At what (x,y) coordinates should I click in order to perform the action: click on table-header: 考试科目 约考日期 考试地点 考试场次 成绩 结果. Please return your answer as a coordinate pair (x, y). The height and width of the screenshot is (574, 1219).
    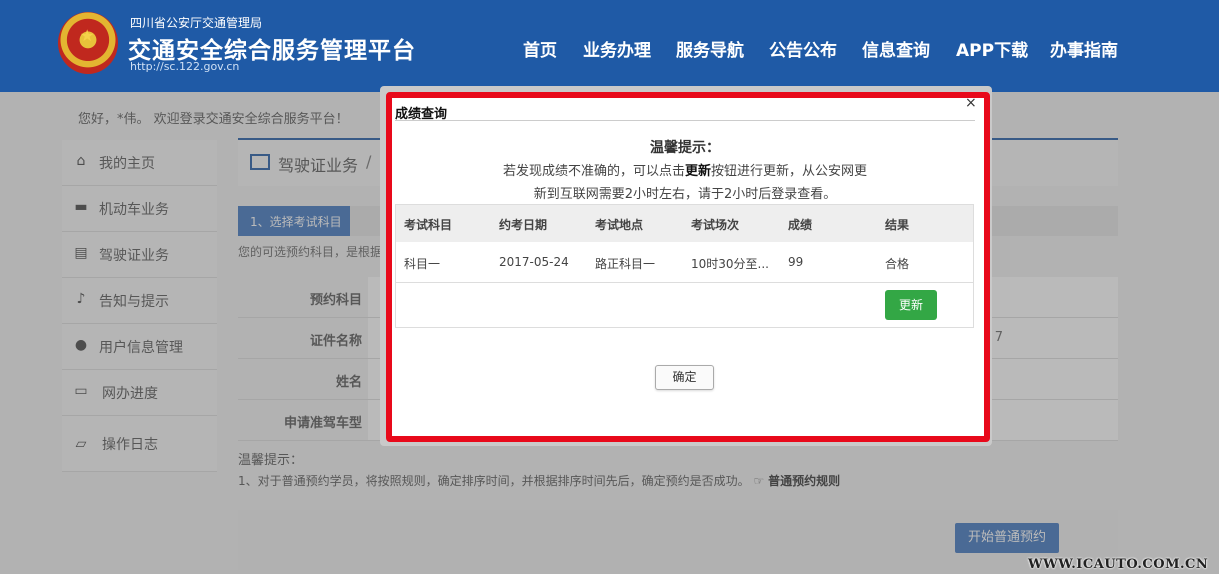
    Looking at the image, I should click on (684, 223).